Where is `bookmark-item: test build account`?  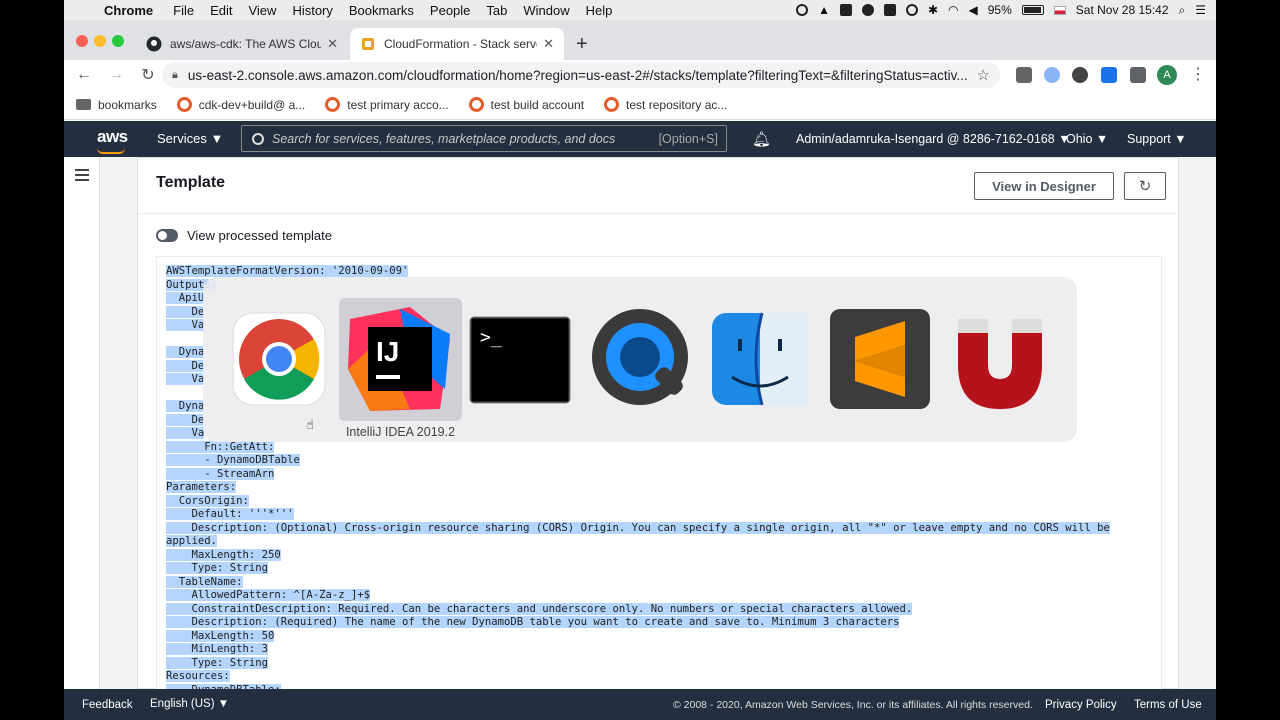 bookmark-item: test build account is located at coordinates (526, 104).